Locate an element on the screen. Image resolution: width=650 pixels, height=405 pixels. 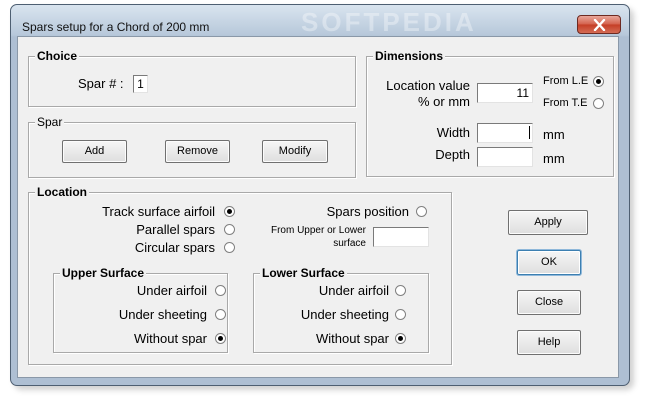
close-icon is located at coordinates (599, 25).